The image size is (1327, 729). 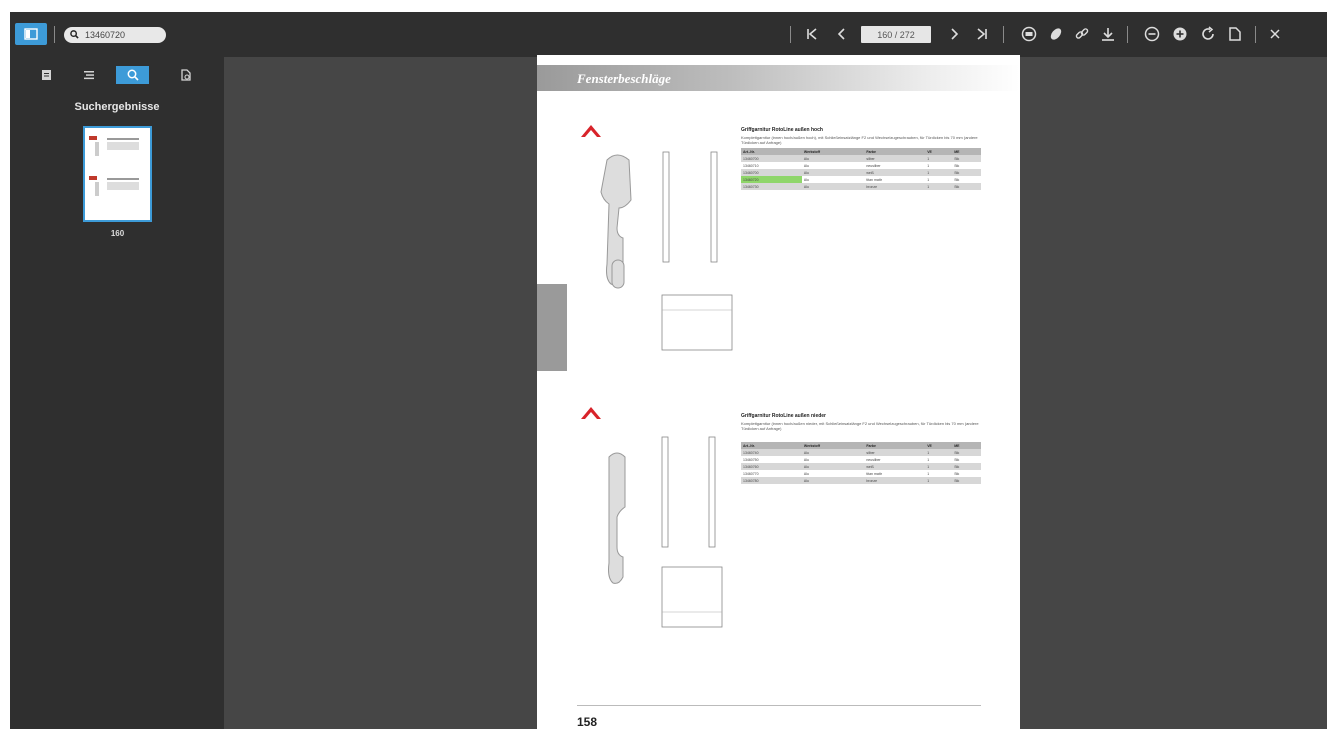 I want to click on zoom-out-button, so click(x=1152, y=34).